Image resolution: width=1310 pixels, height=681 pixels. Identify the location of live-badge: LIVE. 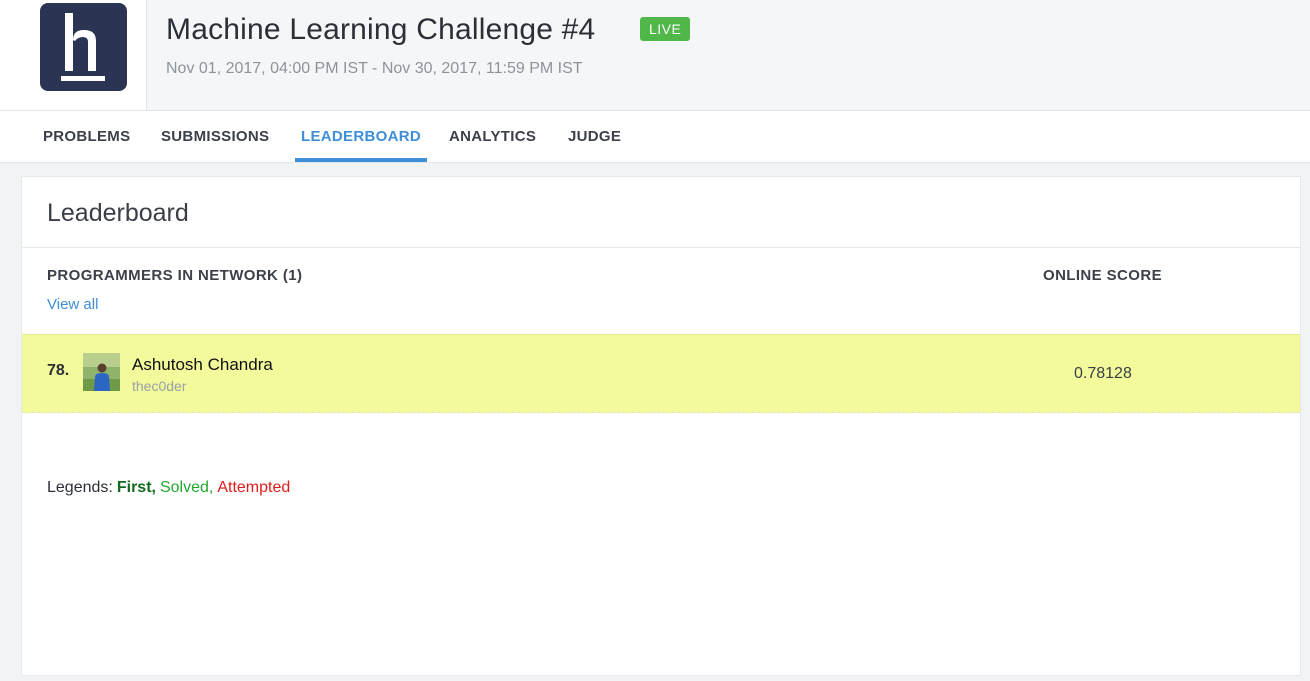
(665, 29).